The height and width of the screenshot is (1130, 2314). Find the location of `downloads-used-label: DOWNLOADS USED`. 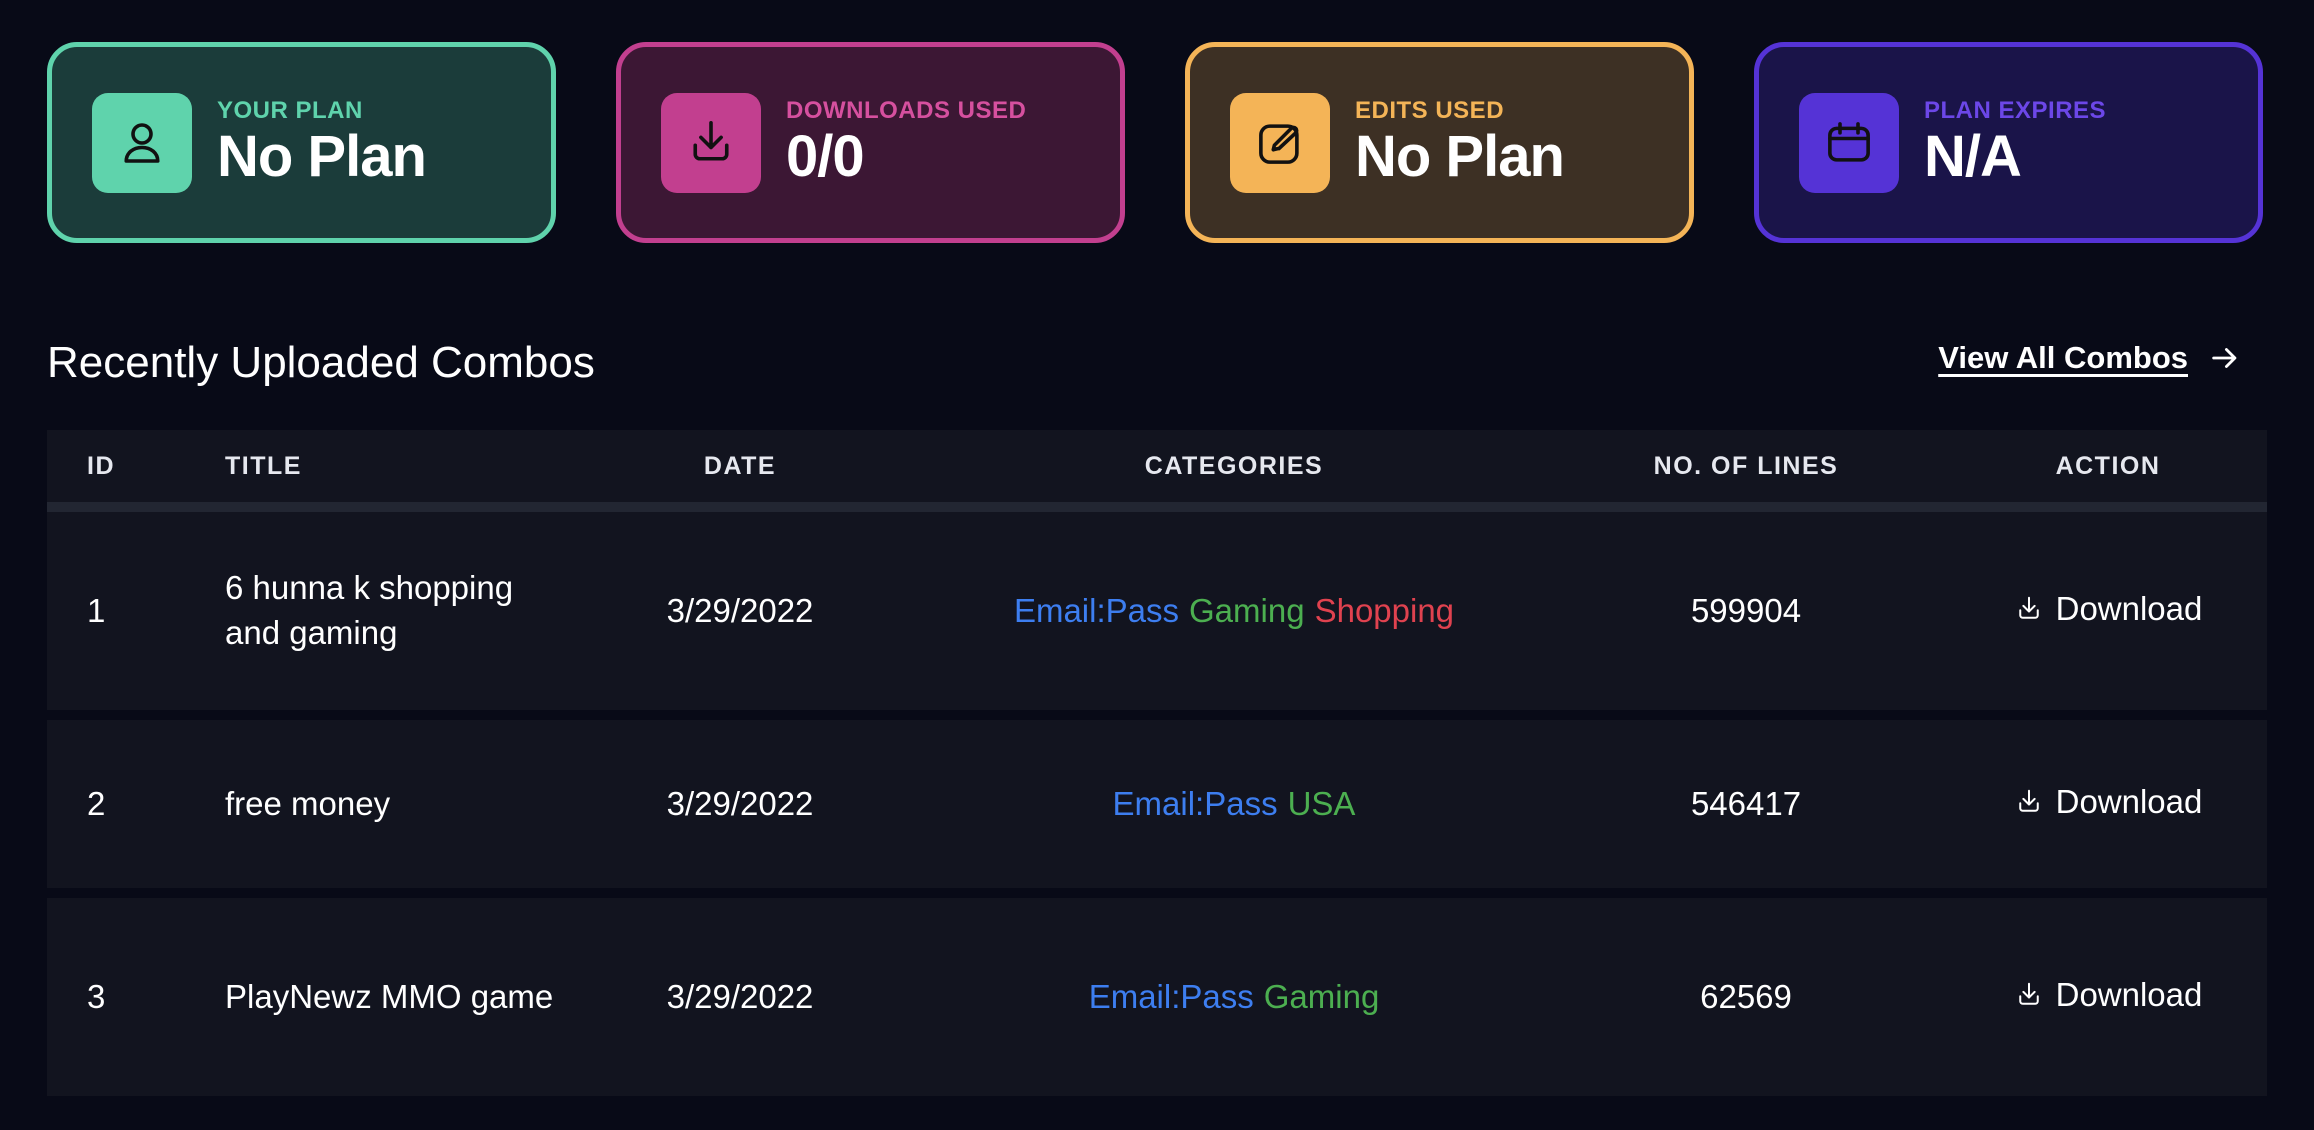

downloads-used-label: DOWNLOADS USED is located at coordinates (906, 111).